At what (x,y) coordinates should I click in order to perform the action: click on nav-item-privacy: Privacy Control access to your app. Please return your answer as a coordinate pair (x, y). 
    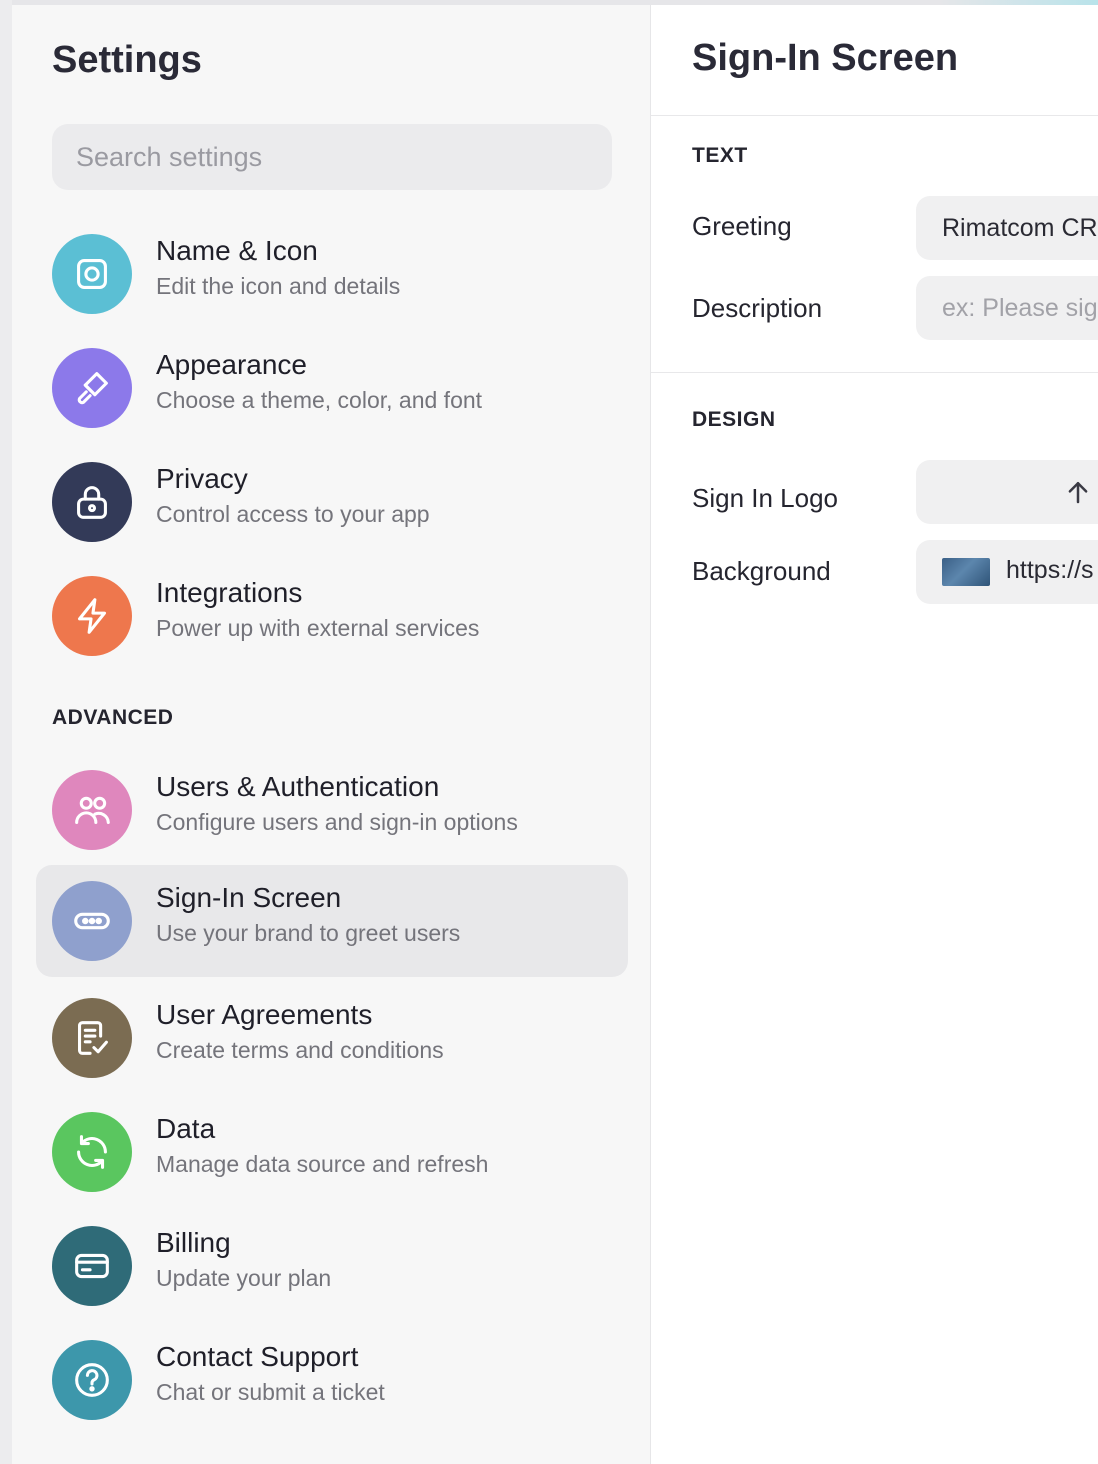
    Looking at the image, I should click on (332, 502).